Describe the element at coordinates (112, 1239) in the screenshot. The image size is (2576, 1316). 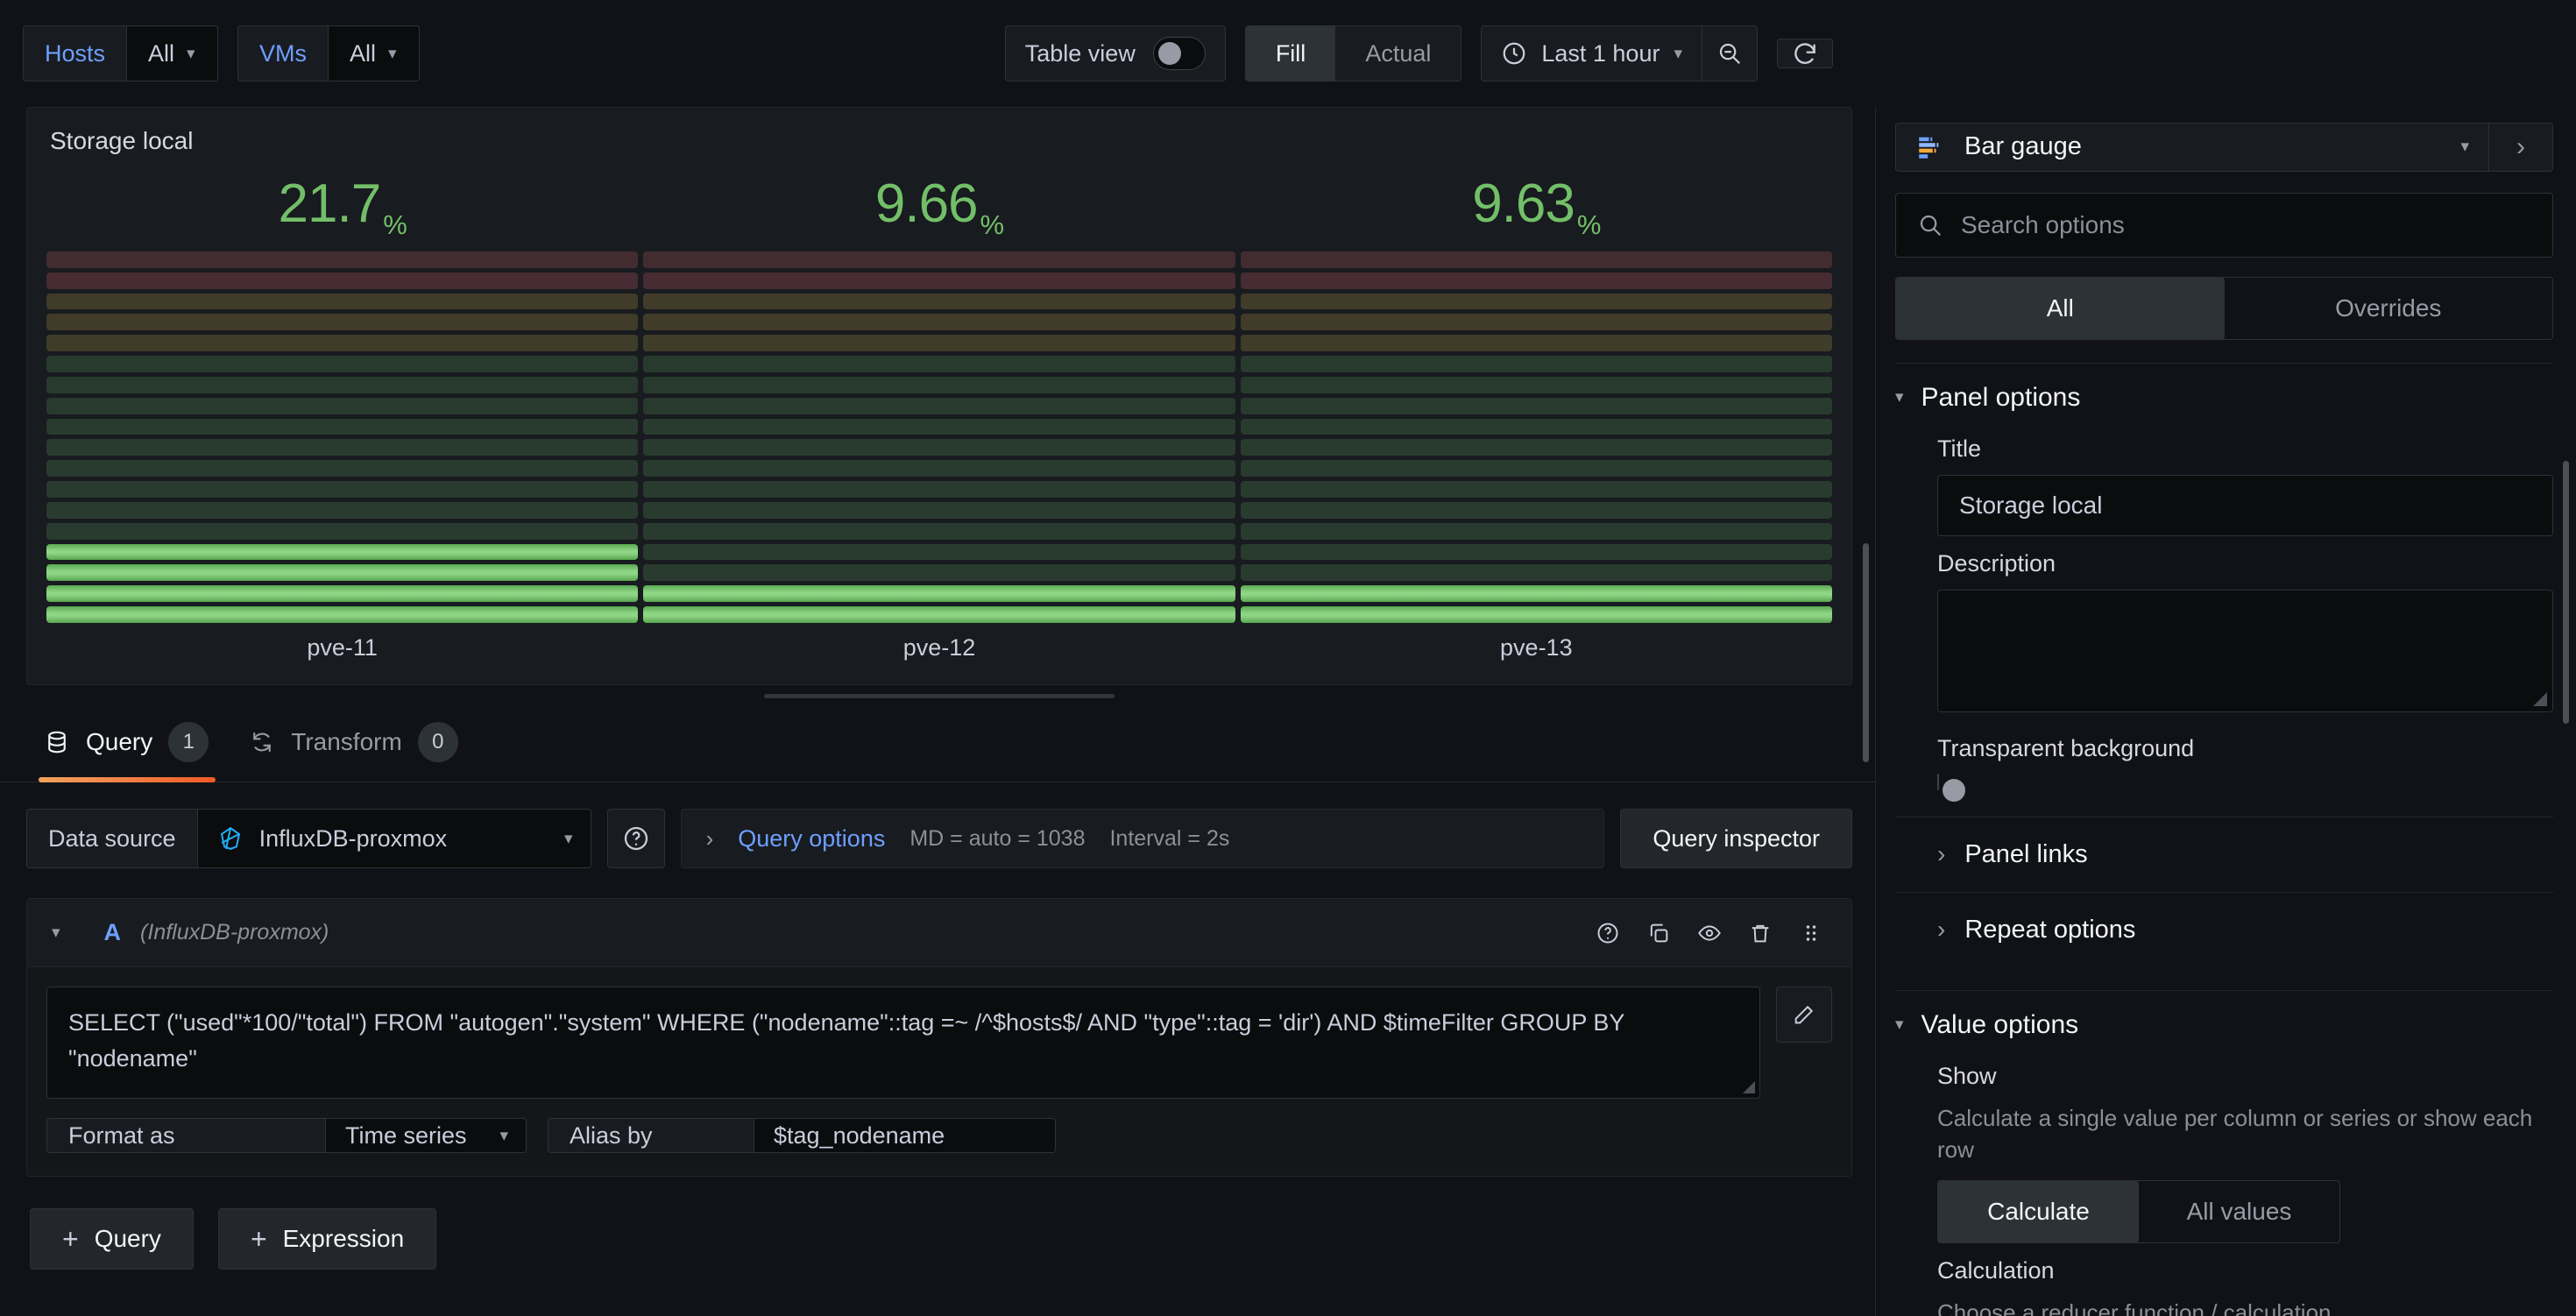
I see `add-query-button: + Query` at that location.